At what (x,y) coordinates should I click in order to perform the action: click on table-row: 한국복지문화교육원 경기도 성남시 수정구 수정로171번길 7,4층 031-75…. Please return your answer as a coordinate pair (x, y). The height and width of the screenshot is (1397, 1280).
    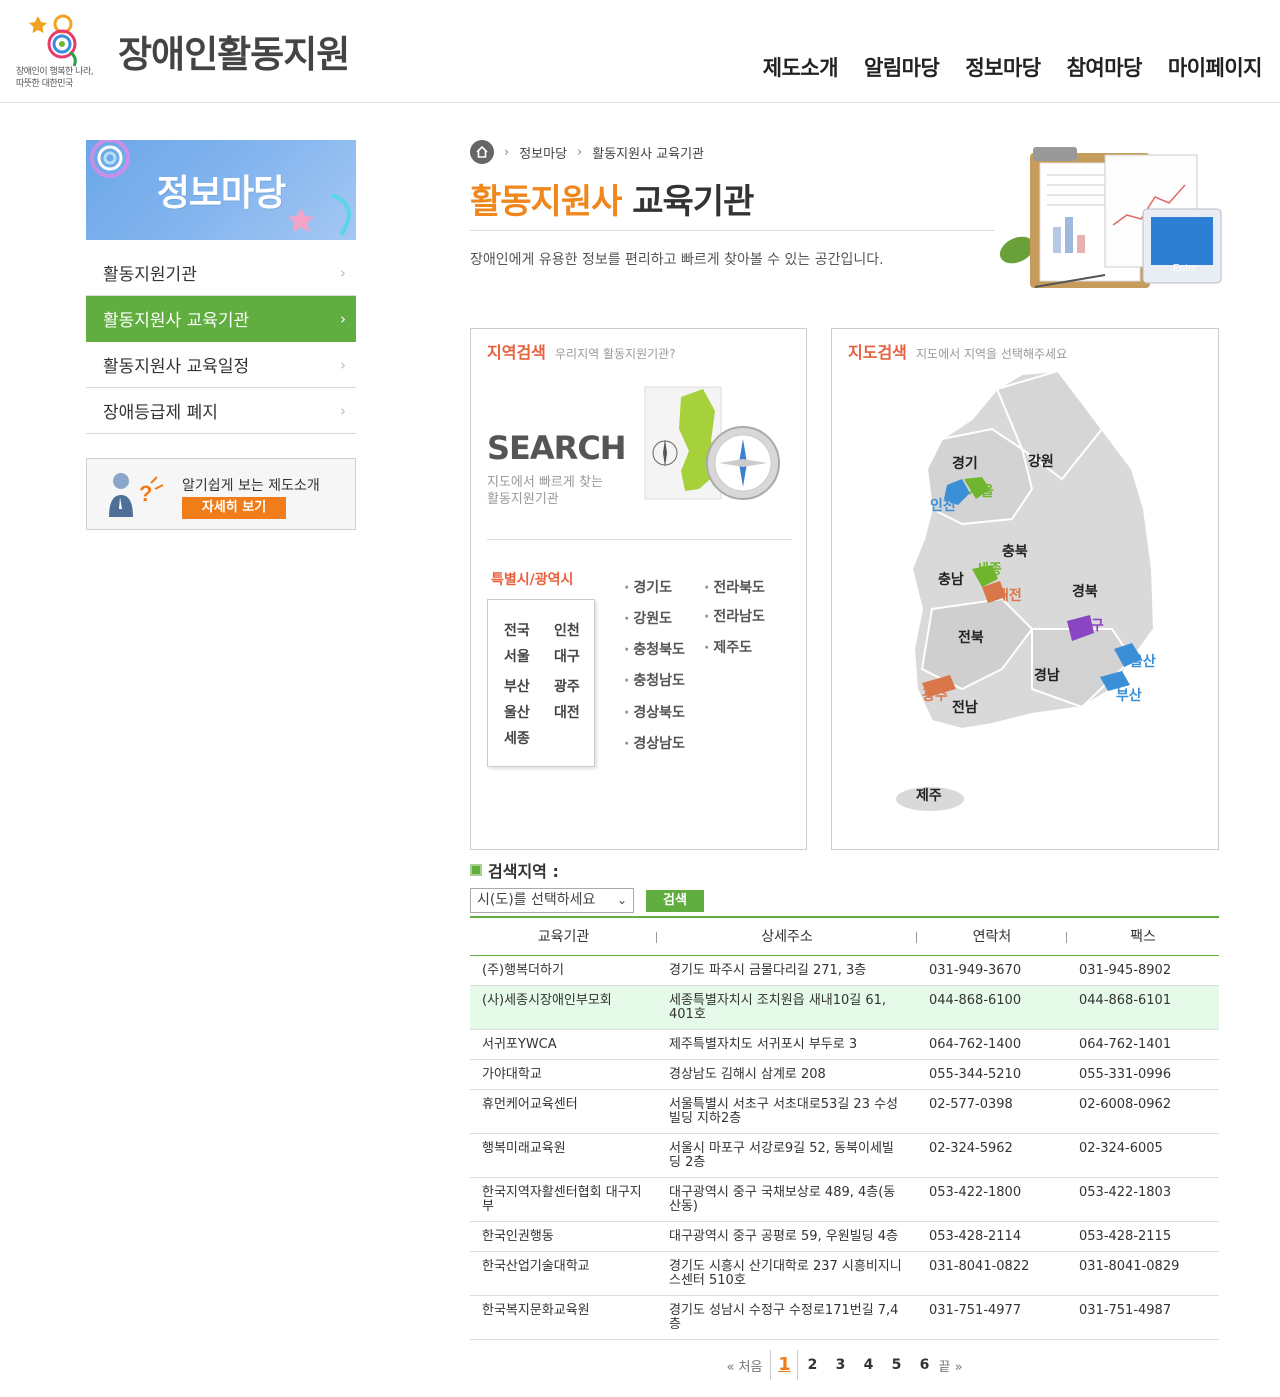
    Looking at the image, I should click on (844, 1317).